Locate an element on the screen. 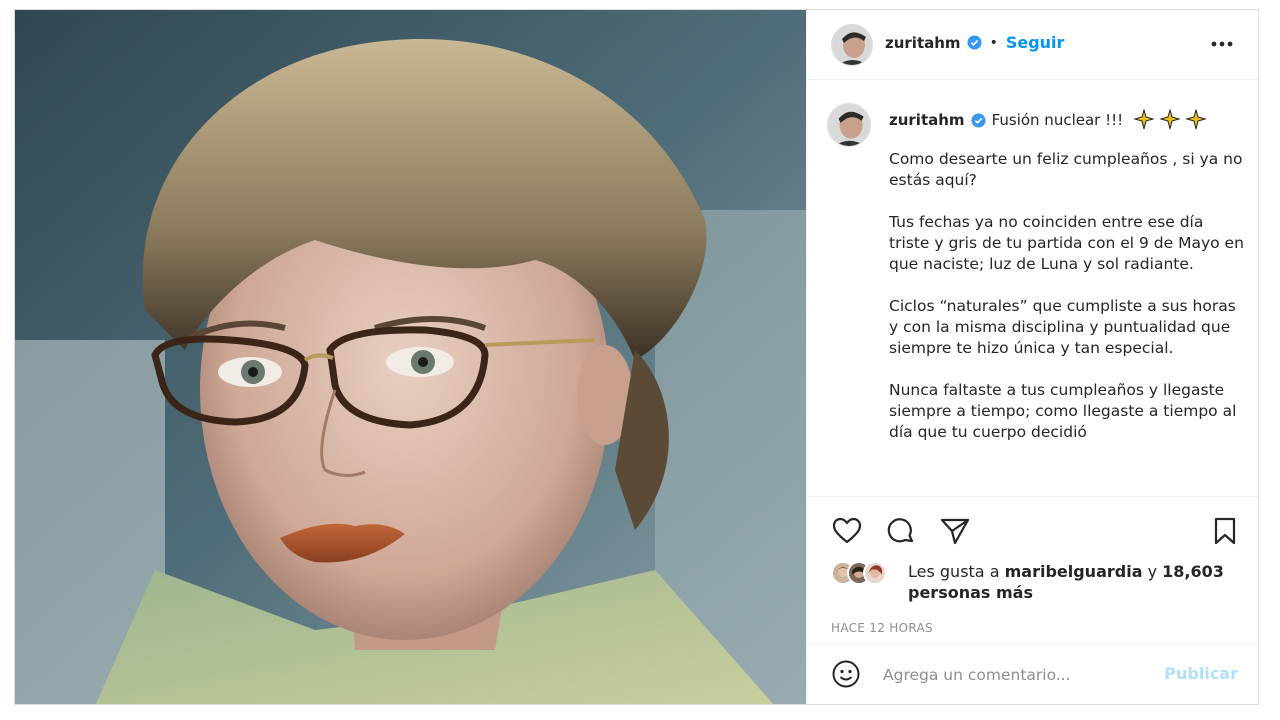  likes-connector: y is located at coordinates (1152, 571).